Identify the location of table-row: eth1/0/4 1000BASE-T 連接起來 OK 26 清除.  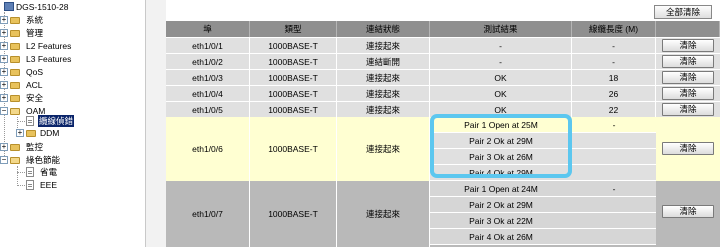
(443, 93).